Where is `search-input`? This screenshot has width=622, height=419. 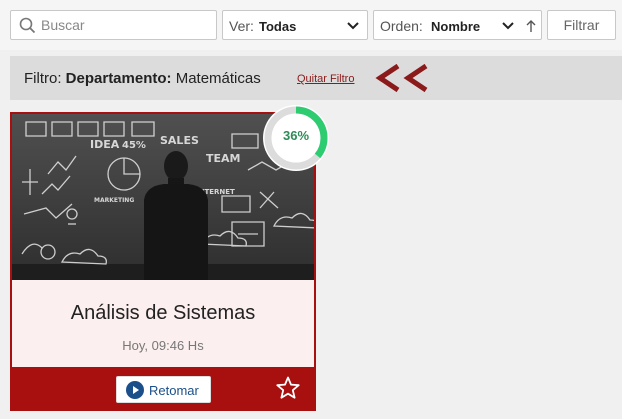
search-input is located at coordinates (126, 25).